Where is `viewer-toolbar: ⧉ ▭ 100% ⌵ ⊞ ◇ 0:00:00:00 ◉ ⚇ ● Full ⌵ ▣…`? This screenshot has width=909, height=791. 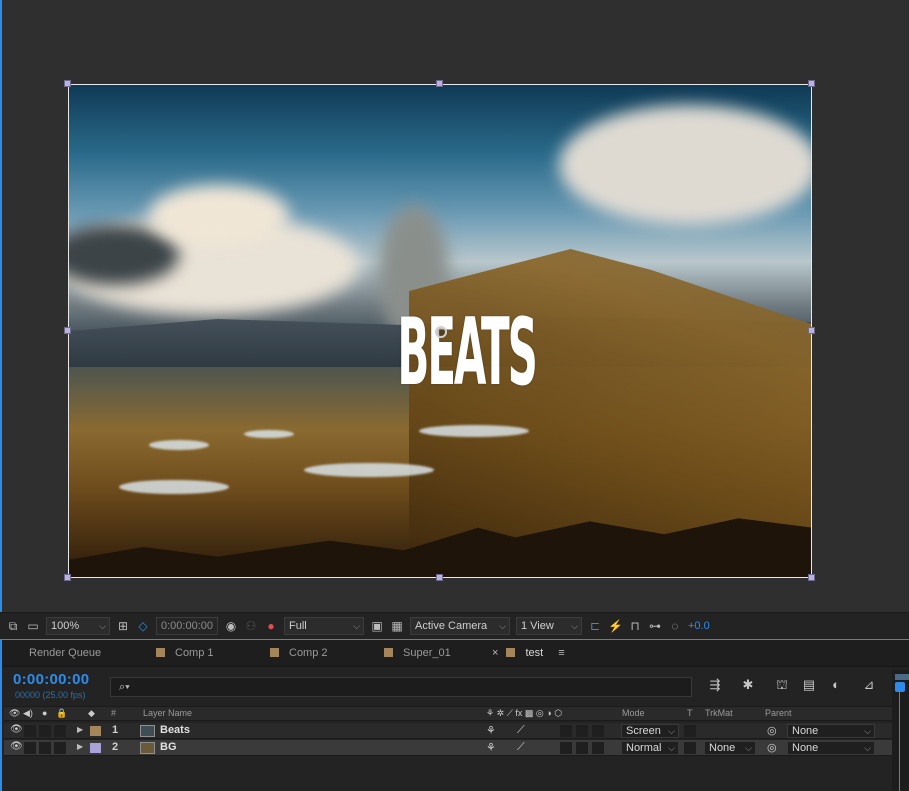
viewer-toolbar: ⧉ ▭ 100% ⌵ ⊞ ◇ 0:00:00:00 ◉ ⚇ ● Full ⌵ ▣… is located at coordinates (454, 625).